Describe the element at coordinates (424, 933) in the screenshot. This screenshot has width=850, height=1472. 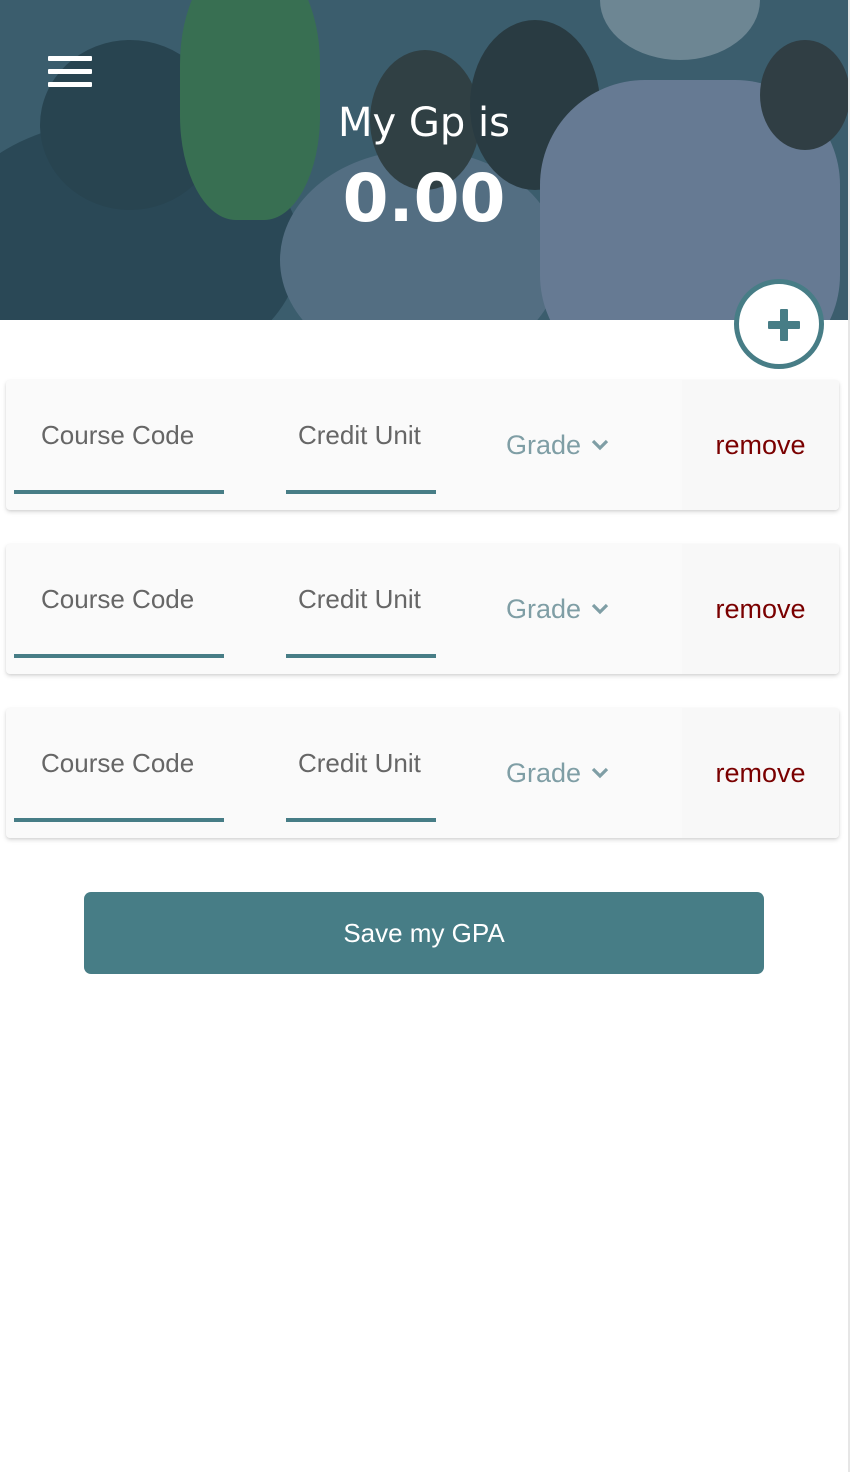
I see `save-gpa-button: Save my GPA` at that location.